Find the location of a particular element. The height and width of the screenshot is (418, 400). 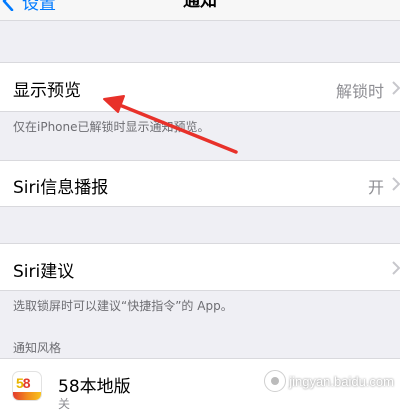

show-previews-label: 显示预览 is located at coordinates (47, 91).